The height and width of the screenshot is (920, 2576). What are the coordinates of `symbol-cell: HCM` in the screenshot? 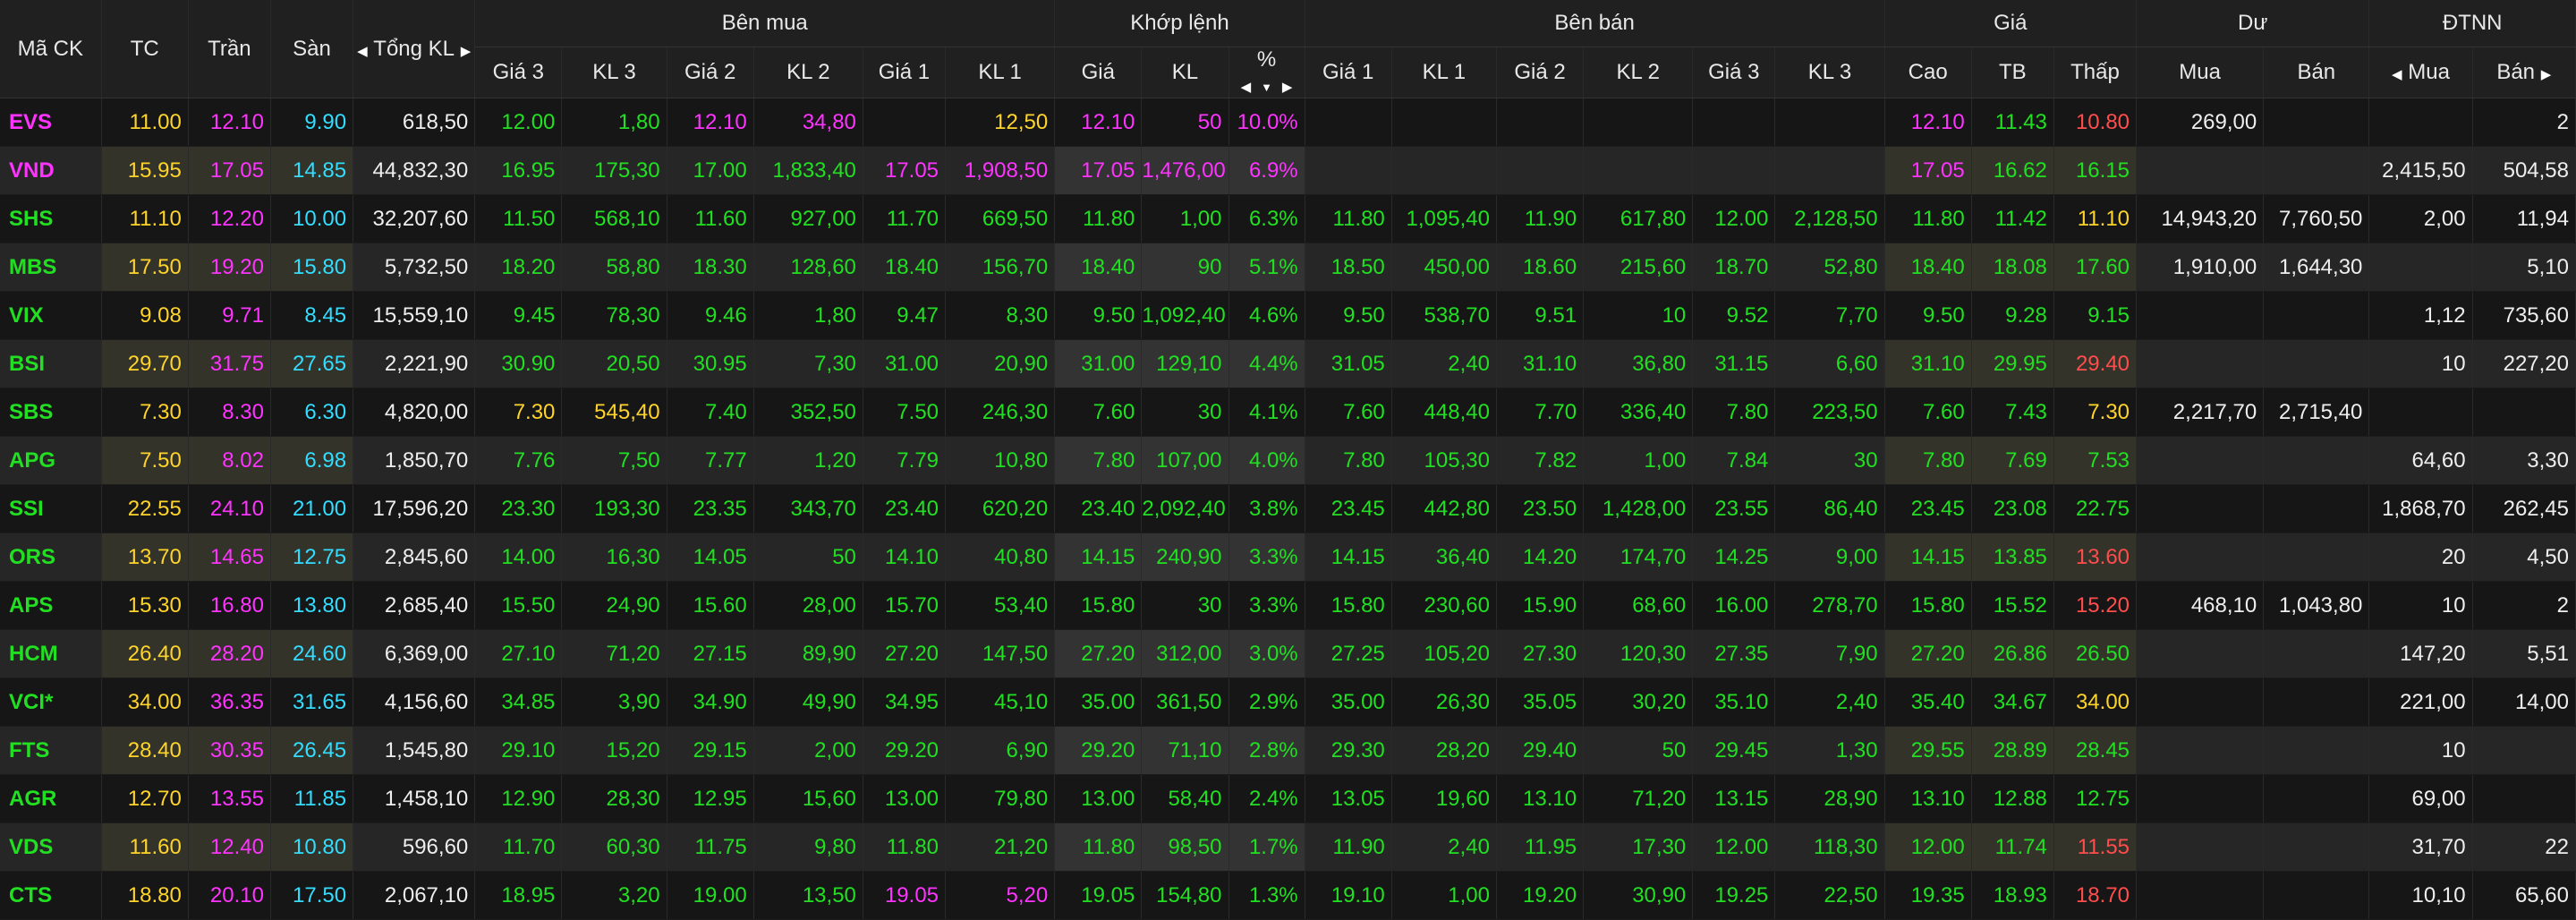 It's located at (51, 653).